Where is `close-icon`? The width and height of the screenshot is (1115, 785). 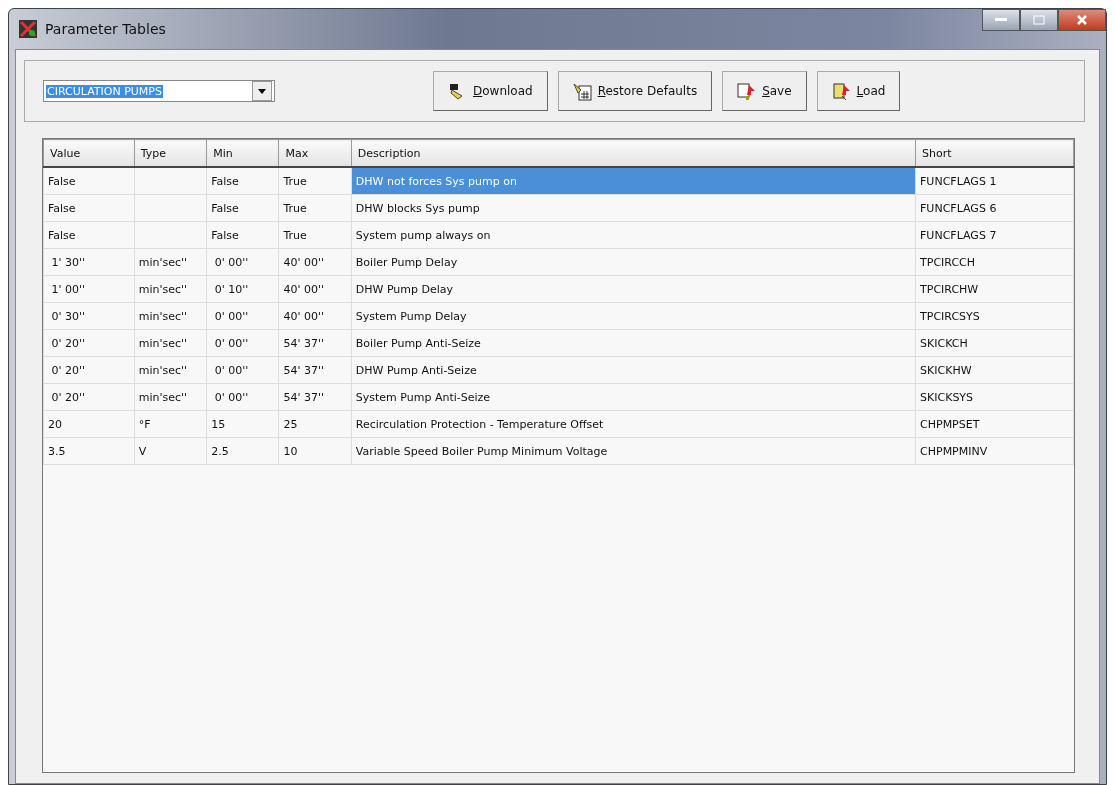
close-icon is located at coordinates (1082, 20).